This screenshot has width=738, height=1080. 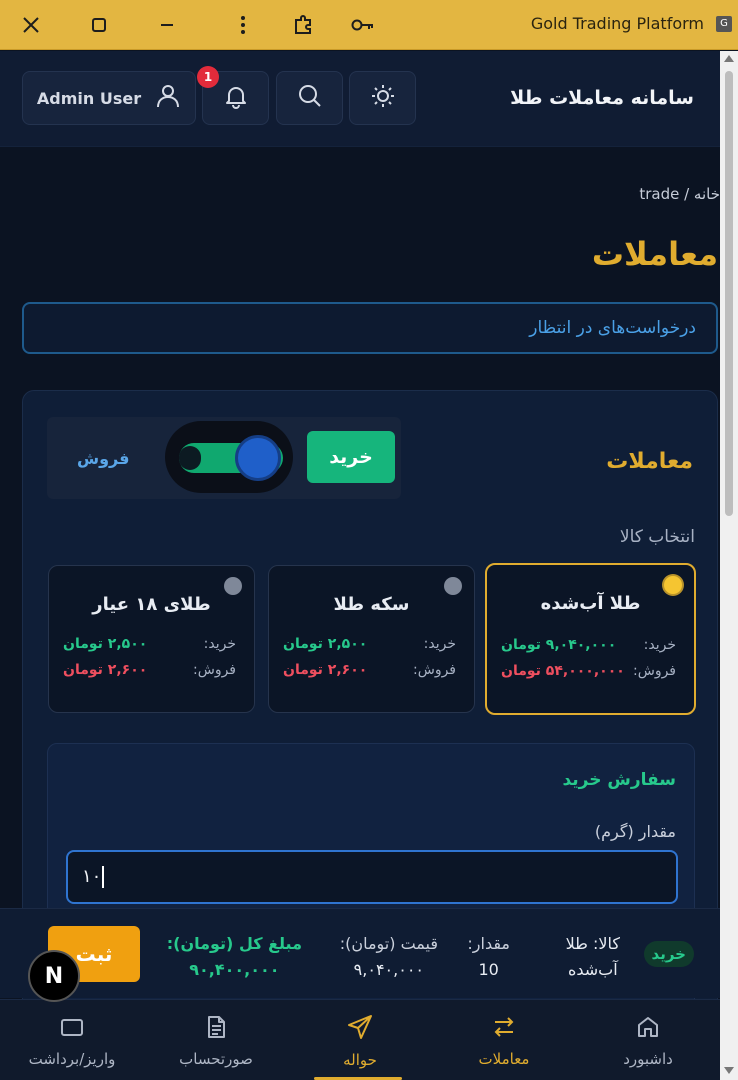 I want to click on summary-price-value: ۹,۰۴۰,۰۰۰, so click(x=388, y=969).